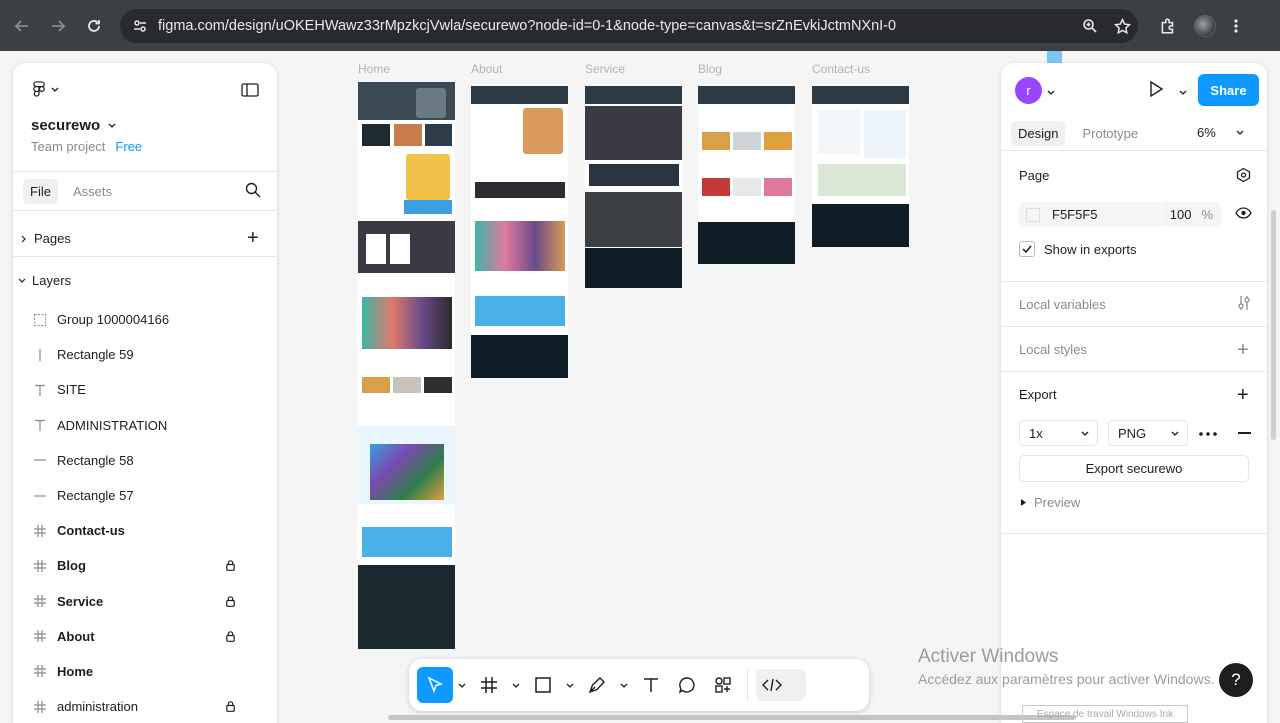 The height and width of the screenshot is (723, 1280). Describe the element at coordinates (94, 26) in the screenshot. I see `reload-button` at that location.